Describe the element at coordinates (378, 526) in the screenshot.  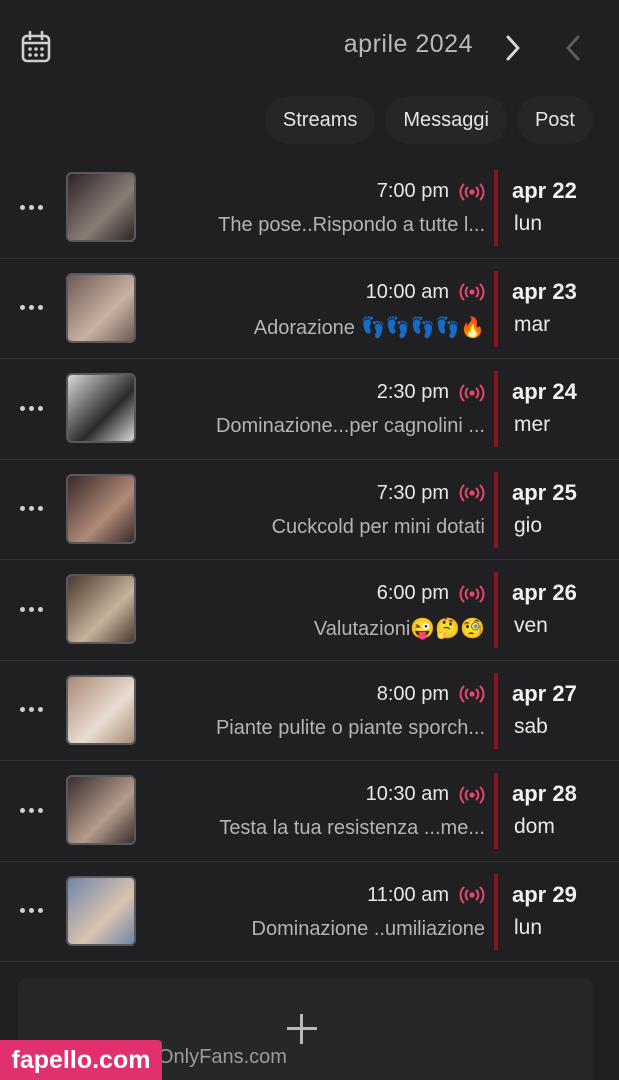
I see `event-title: Cuckcold per mini dotati` at that location.